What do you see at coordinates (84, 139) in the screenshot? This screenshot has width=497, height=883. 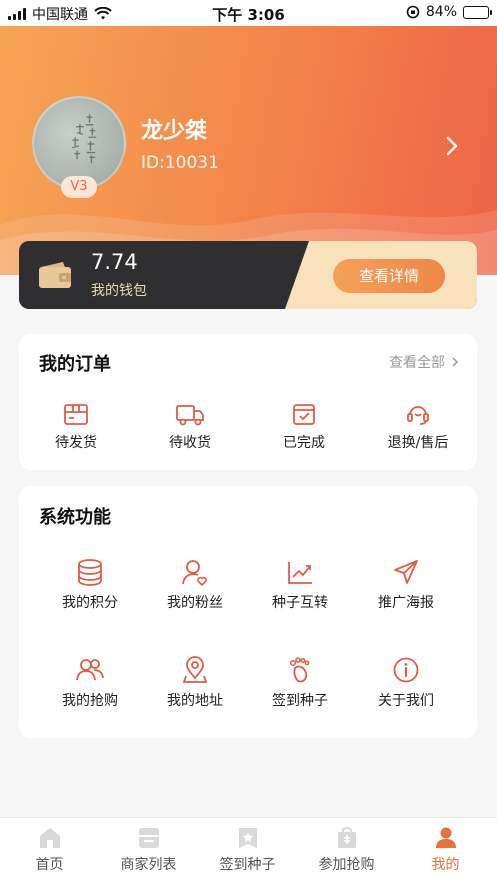 I see `avatar-image` at bounding box center [84, 139].